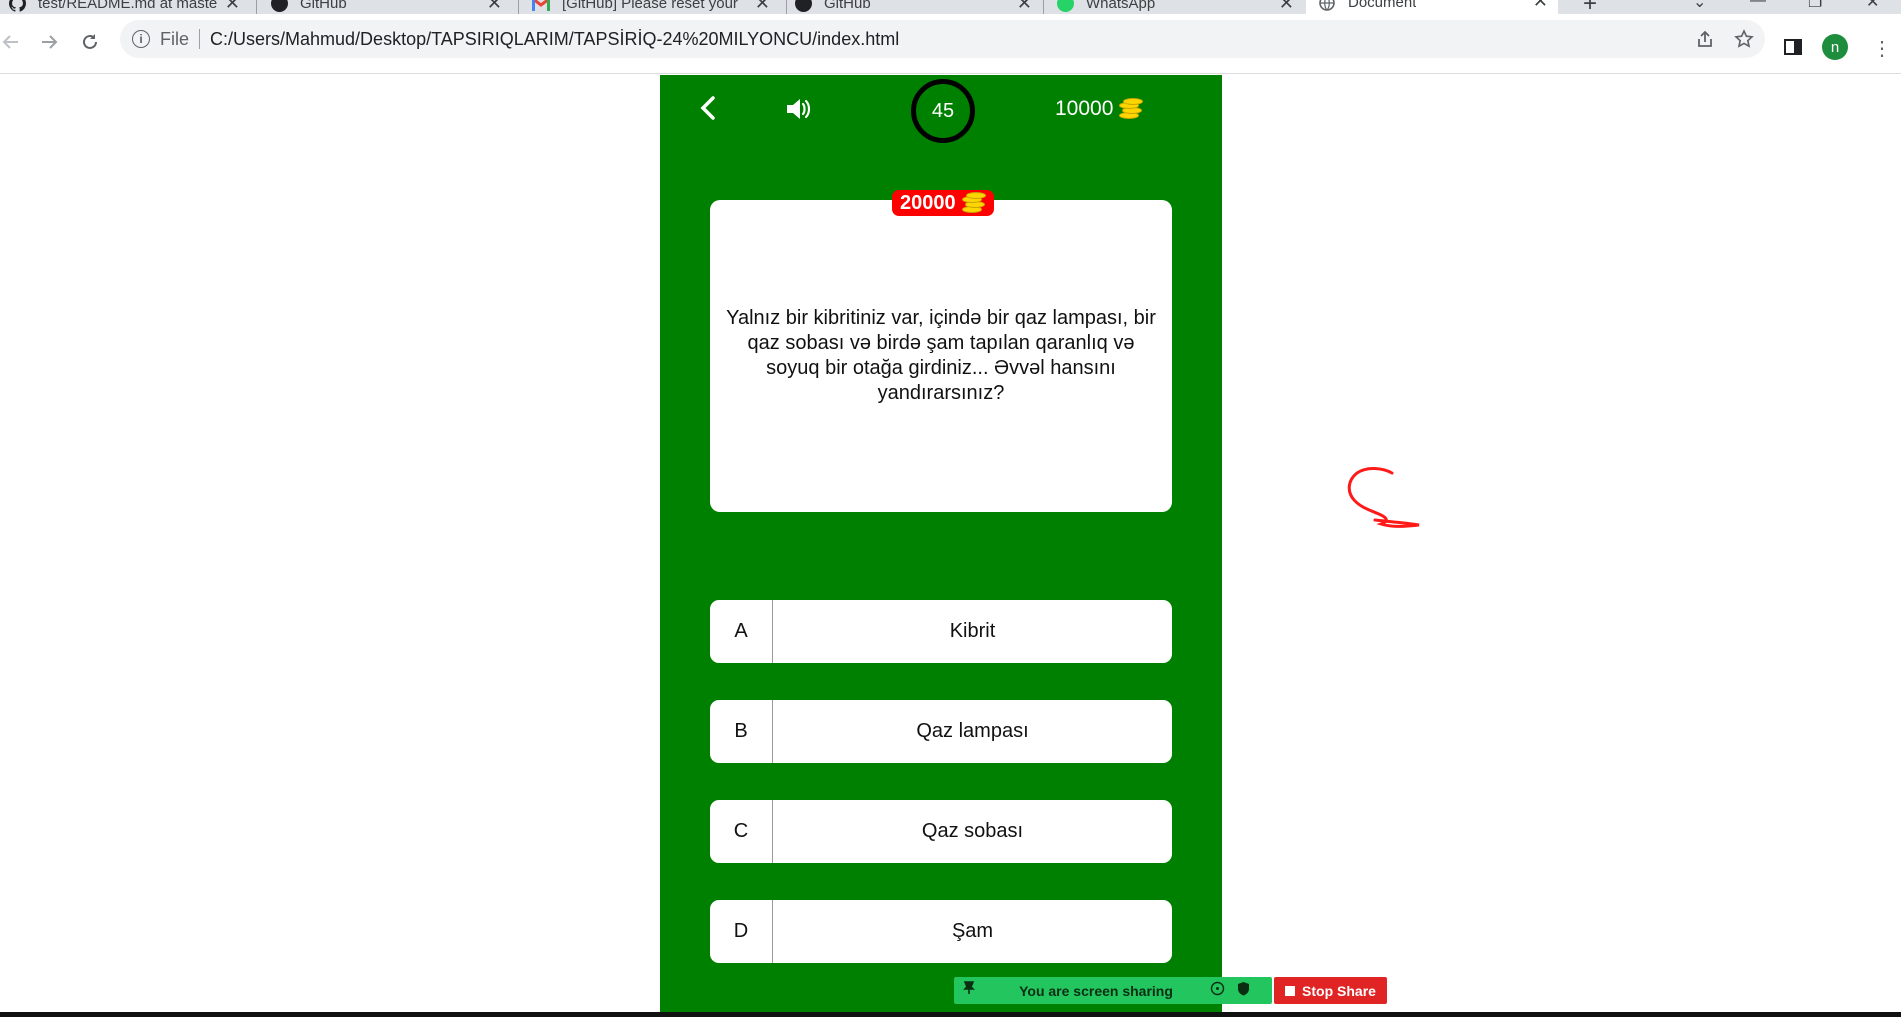  Describe the element at coordinates (141, 39) in the screenshot. I see `info-icon: i` at that location.